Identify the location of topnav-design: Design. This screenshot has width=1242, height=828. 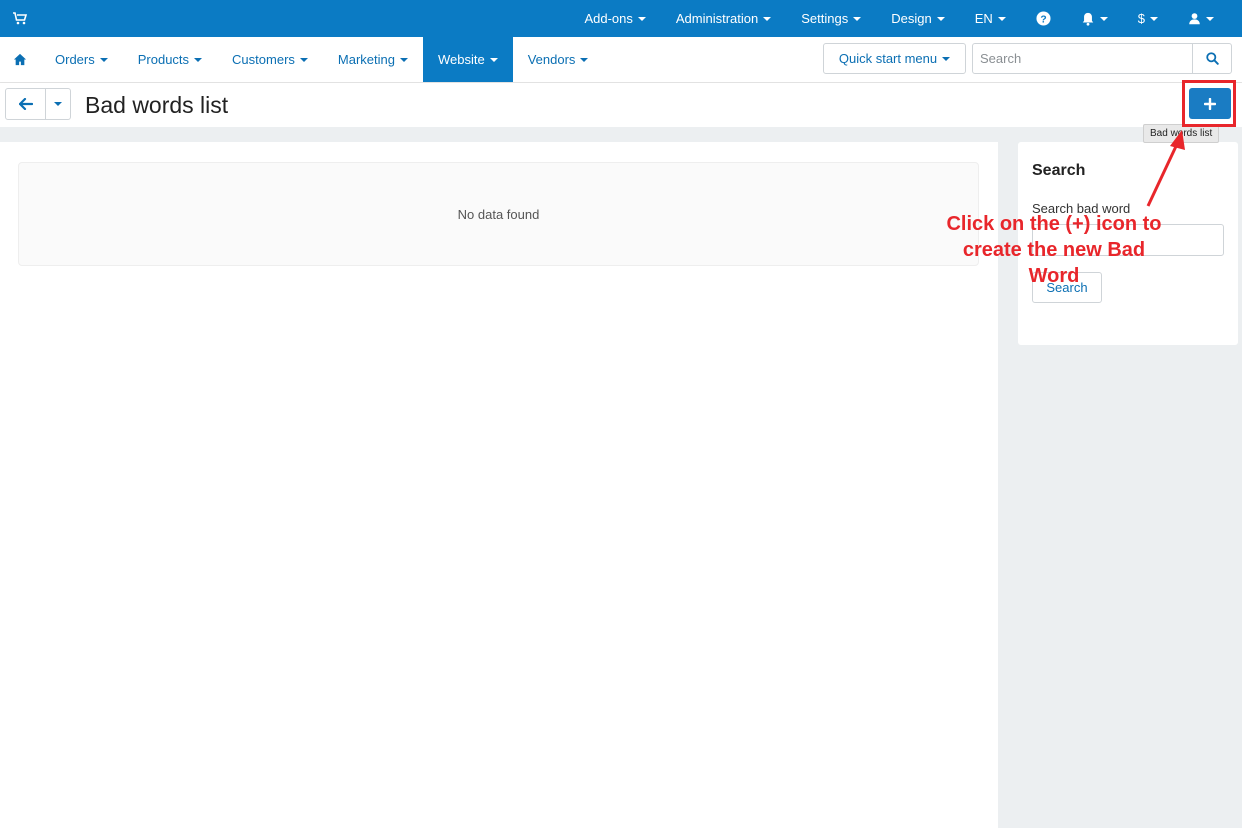
(917, 18).